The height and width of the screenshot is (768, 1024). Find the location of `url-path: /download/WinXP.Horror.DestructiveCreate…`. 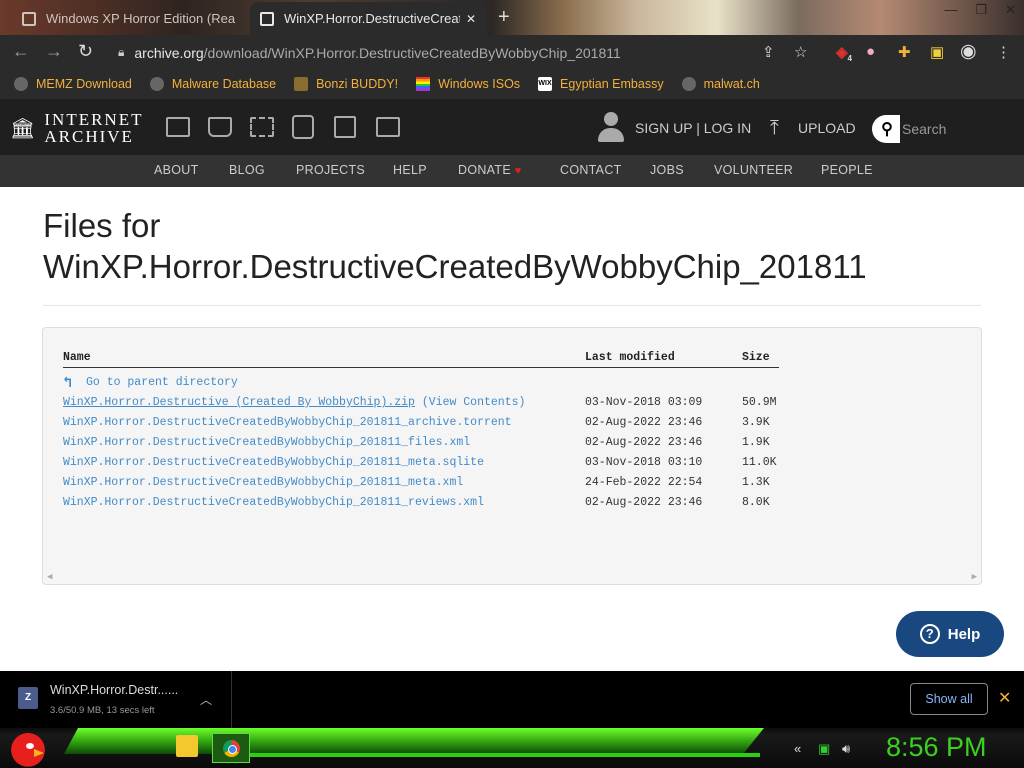

url-path: /download/WinXP.Horror.DestructiveCreate… is located at coordinates (412, 52).